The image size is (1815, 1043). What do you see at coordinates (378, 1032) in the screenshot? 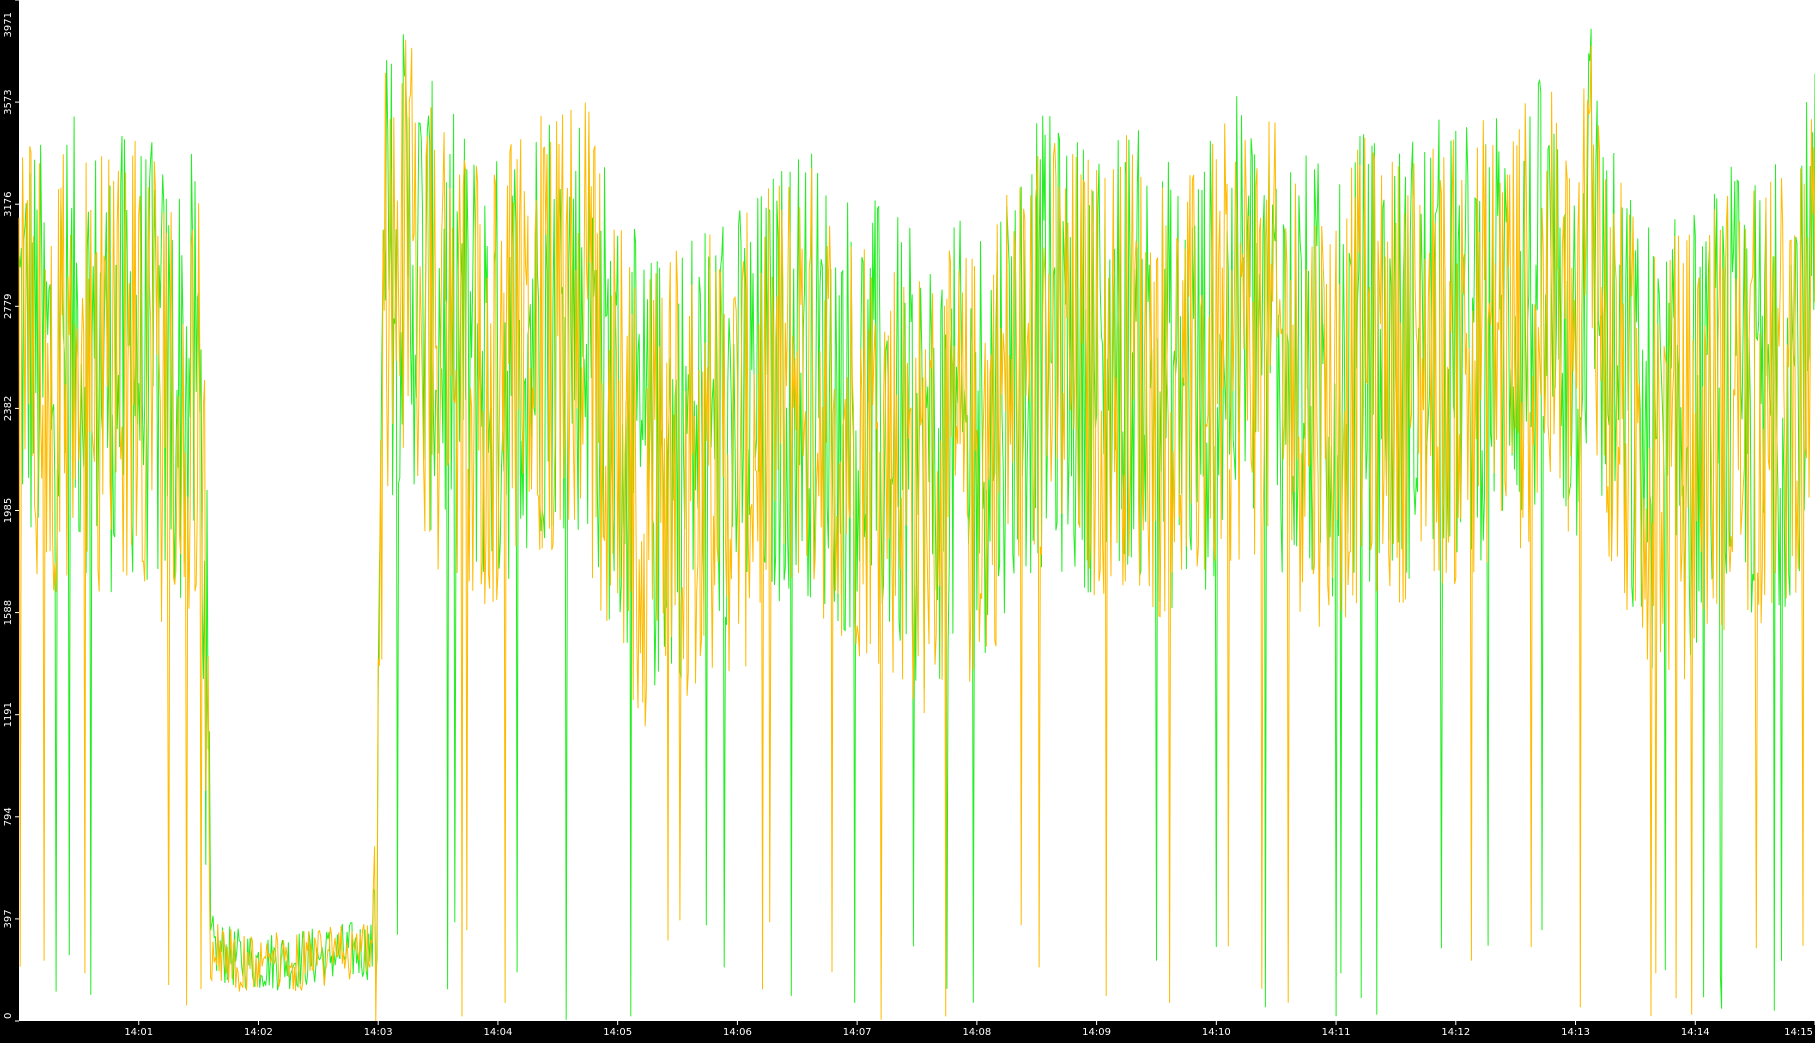
I see `x-tick-label: 14:03` at bounding box center [378, 1032].